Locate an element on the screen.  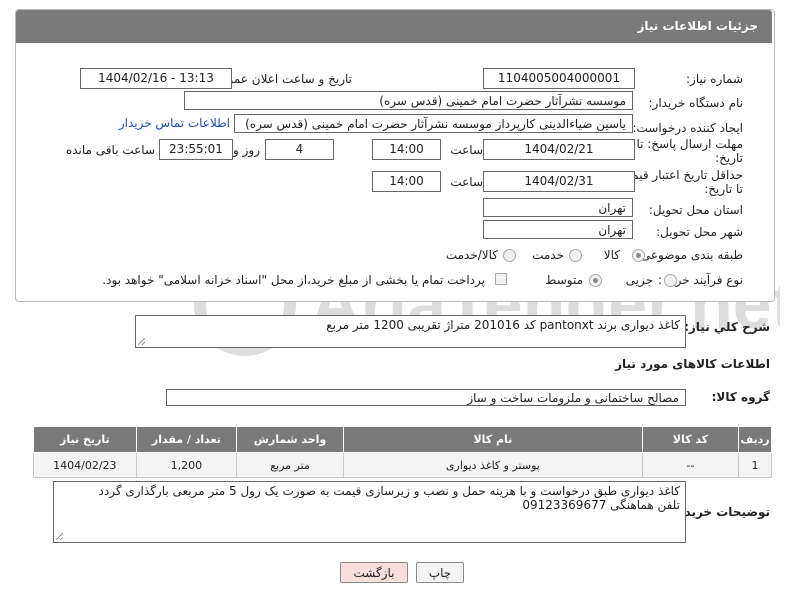
announce-date-field: 1404/02/16 - 13:13 is located at coordinates (156, 78).